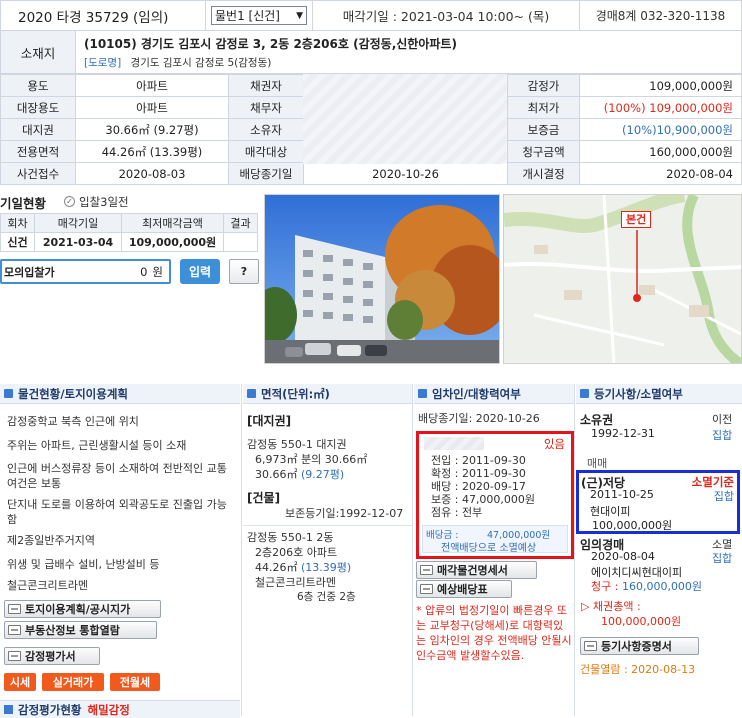  What do you see at coordinates (108, 709) in the screenshot?
I see `appraiser-name: 해밀감정` at bounding box center [108, 709].